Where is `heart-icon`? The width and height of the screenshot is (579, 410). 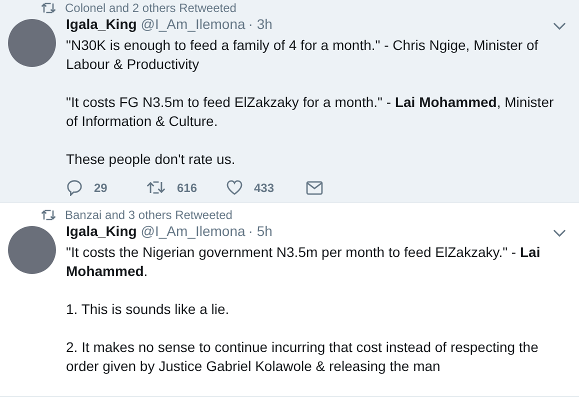 heart-icon is located at coordinates (234, 187).